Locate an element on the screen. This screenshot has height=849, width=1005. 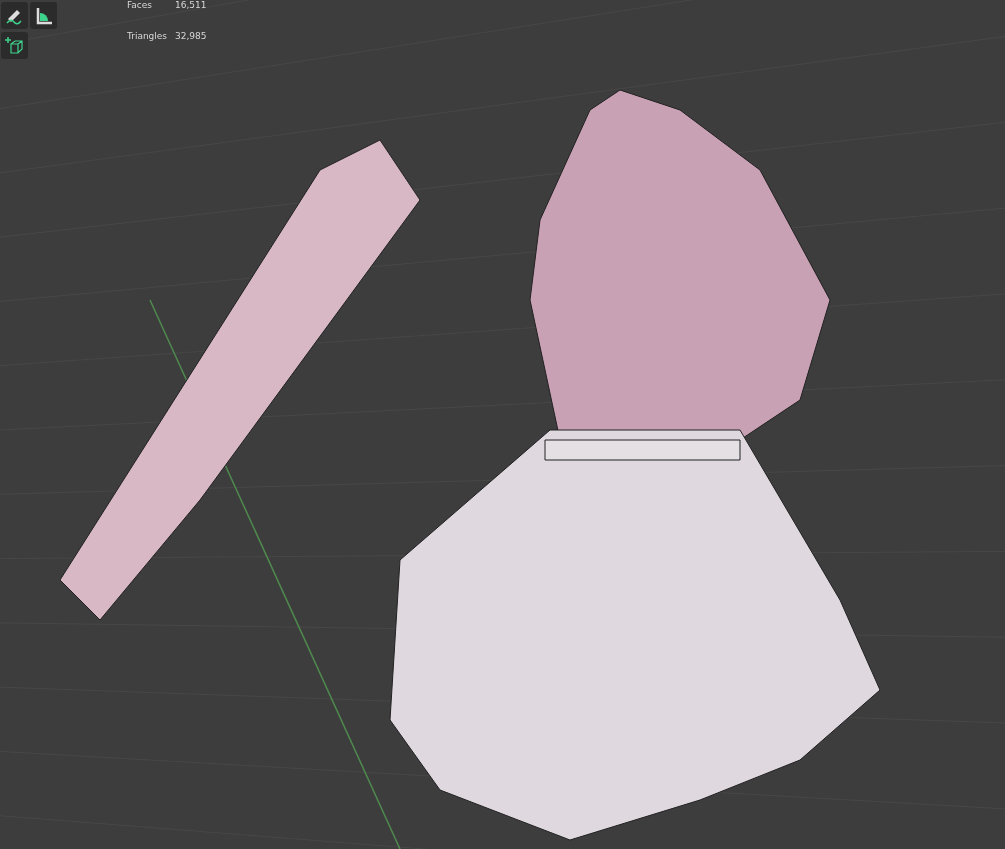
stat-label: Triangles is located at coordinates (147, 36).